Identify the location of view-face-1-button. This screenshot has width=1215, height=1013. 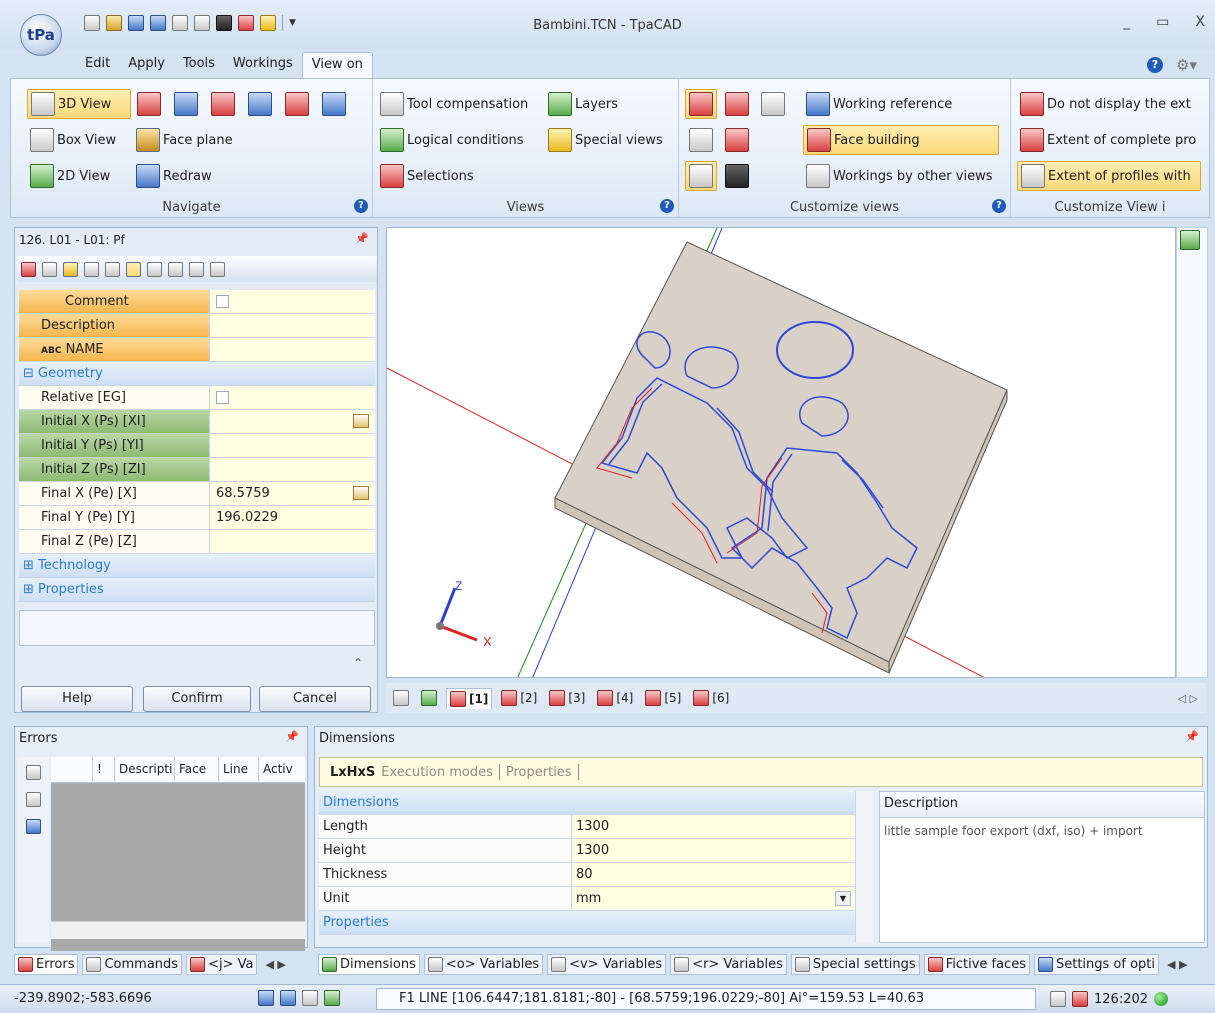
(149, 104).